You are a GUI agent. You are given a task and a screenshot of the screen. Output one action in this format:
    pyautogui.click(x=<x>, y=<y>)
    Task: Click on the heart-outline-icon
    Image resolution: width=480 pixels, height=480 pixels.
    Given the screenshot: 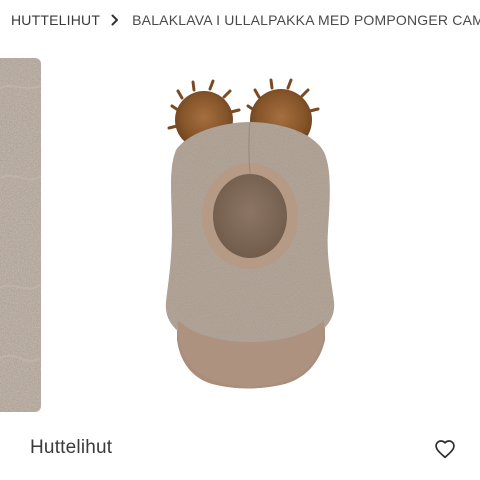 What is the action you would take?
    pyautogui.click(x=445, y=449)
    